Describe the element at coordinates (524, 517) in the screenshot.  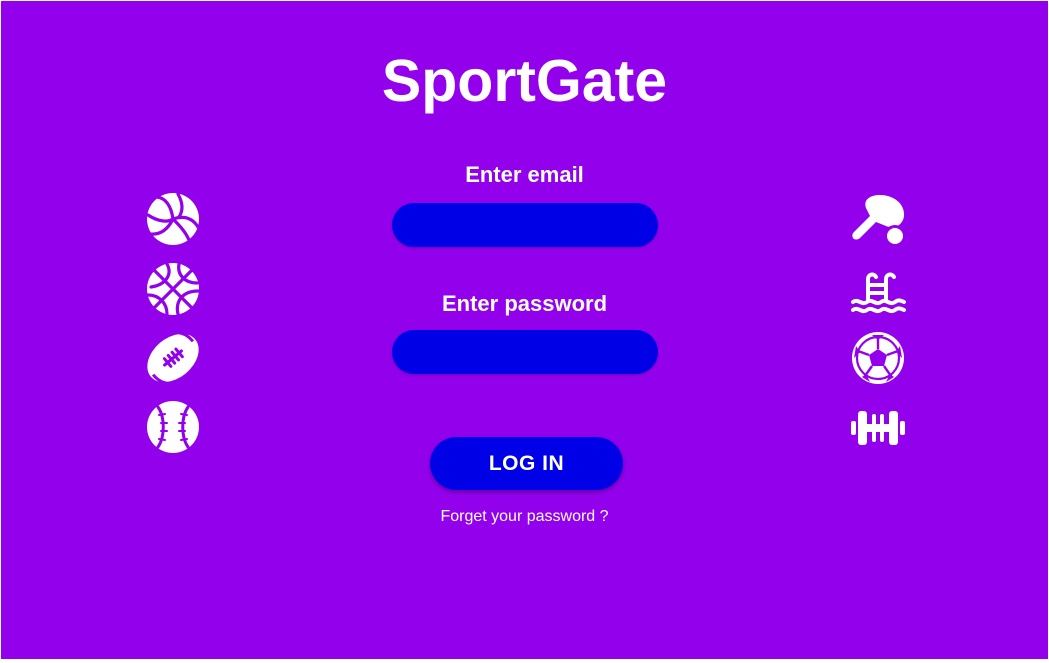
I see `forgot-password-link: Forget your password ?` at that location.